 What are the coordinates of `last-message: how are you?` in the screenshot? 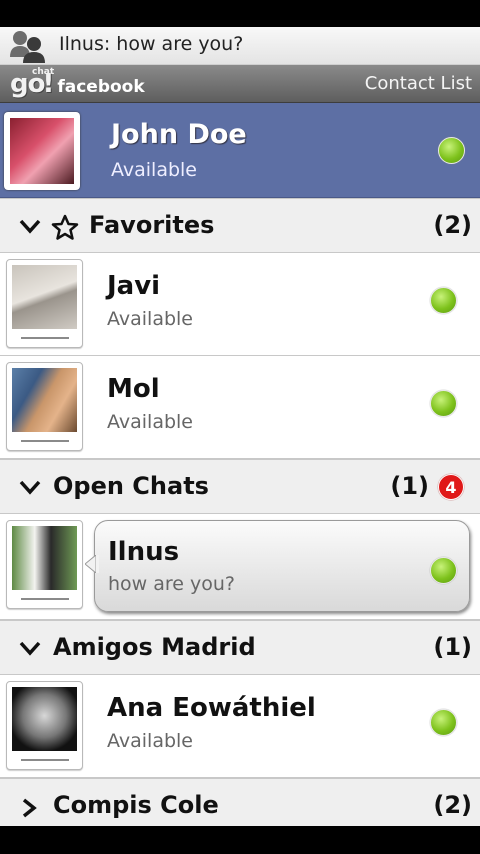 It's located at (172, 584).